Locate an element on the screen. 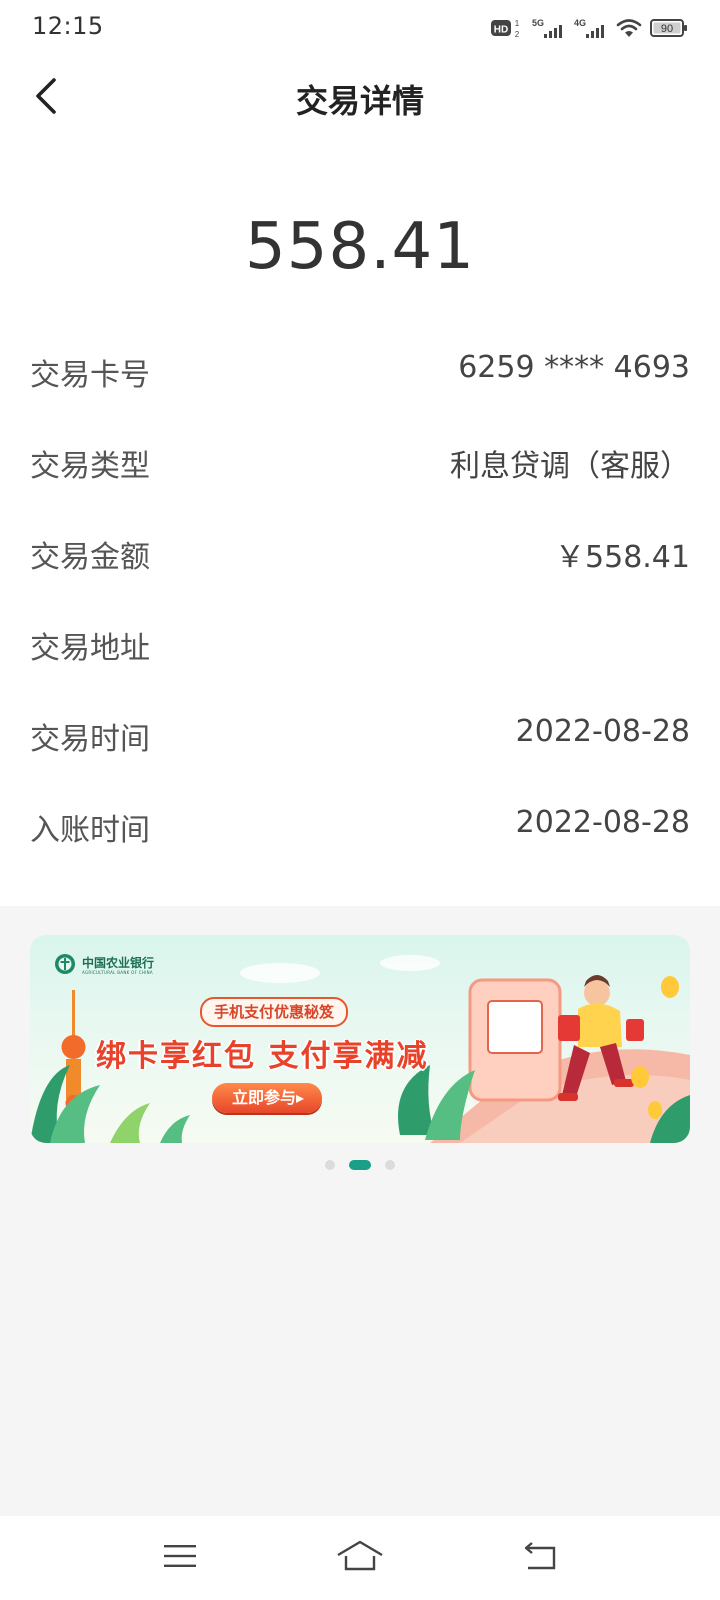 This screenshot has width=720, height=1600. detail-value: ￥558.41 is located at coordinates (622, 557).